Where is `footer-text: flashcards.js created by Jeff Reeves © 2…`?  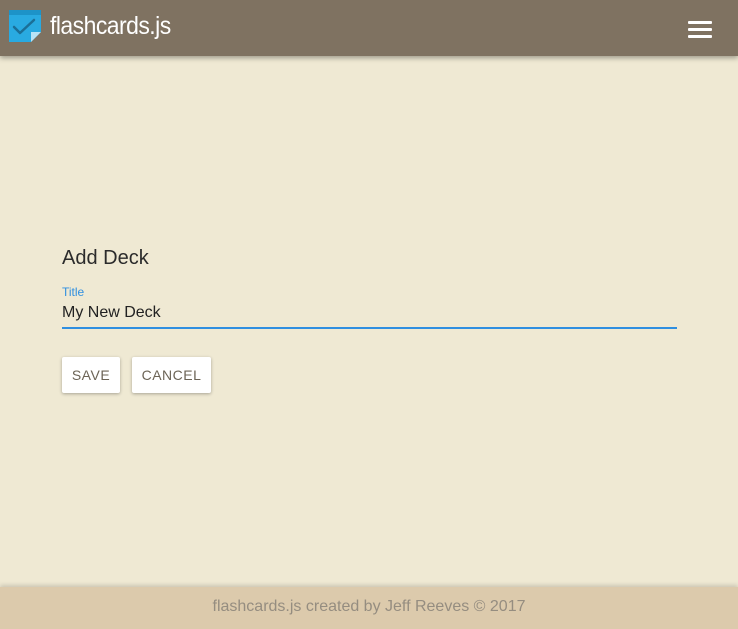
footer-text: flashcards.js created by Jeff Reeves © 2… is located at coordinates (369, 606).